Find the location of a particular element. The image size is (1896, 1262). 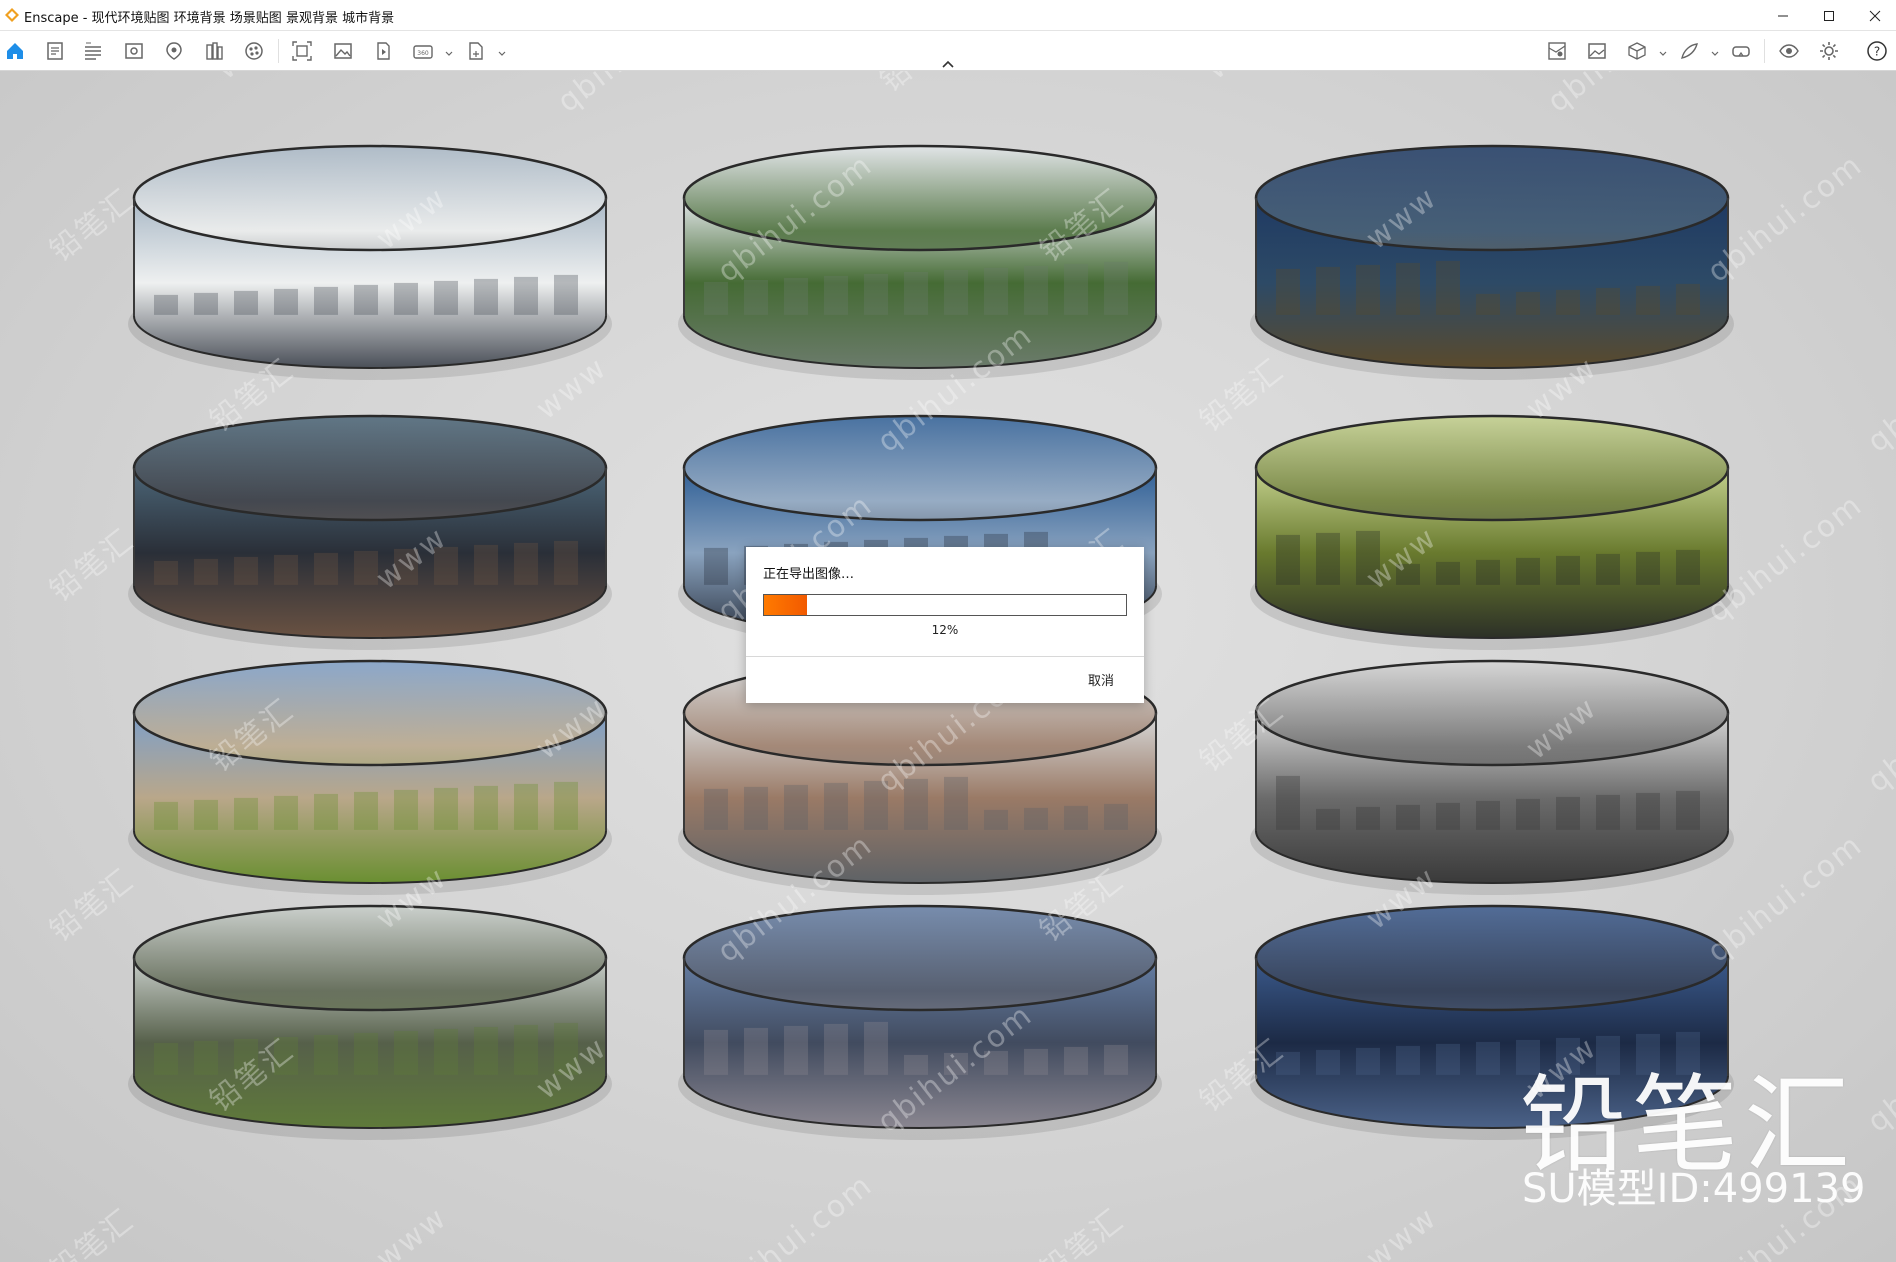

export-button is located at coordinates (476, 51).